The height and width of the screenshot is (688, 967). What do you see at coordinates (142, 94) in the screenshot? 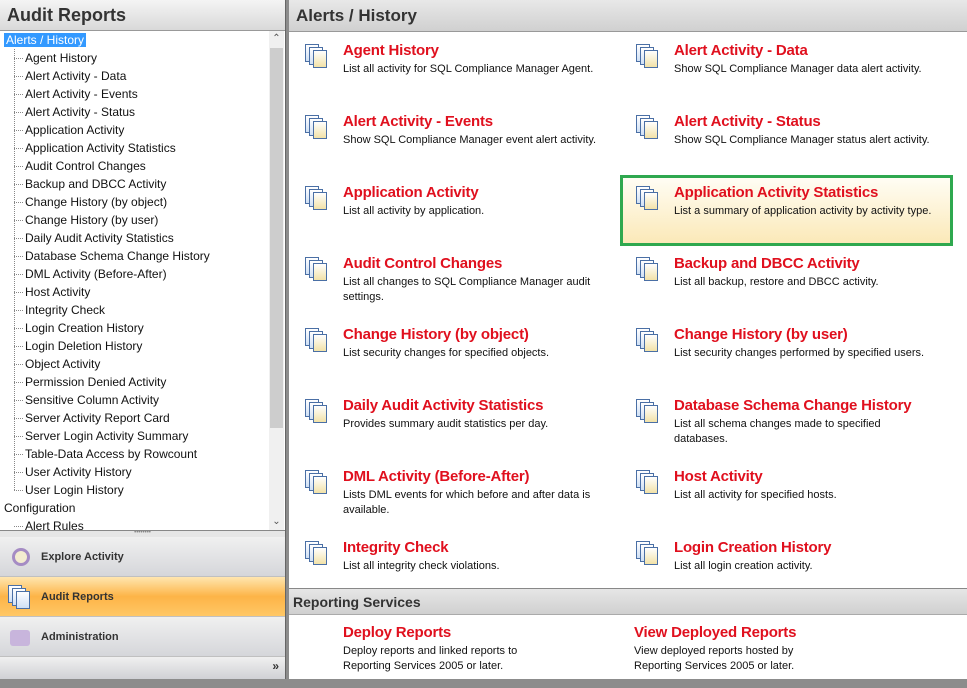
I see `tree-item: Alert Activity - Events` at bounding box center [142, 94].